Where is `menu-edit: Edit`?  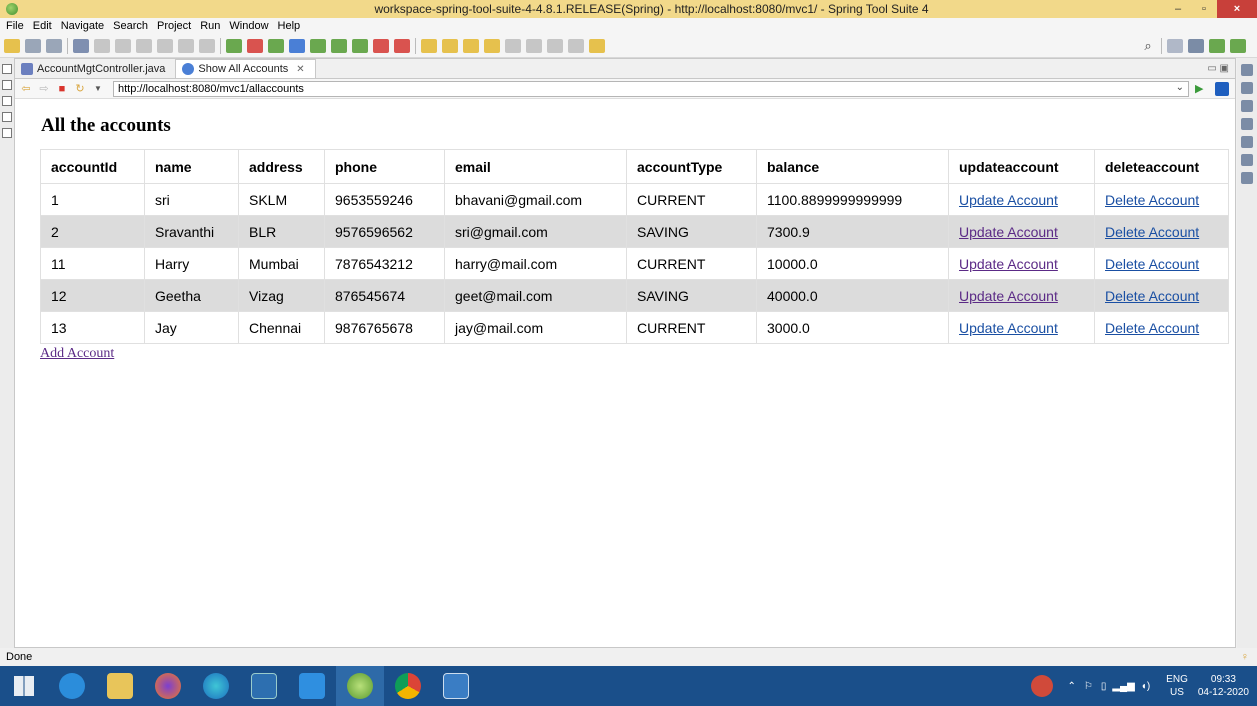 menu-edit: Edit is located at coordinates (42, 26).